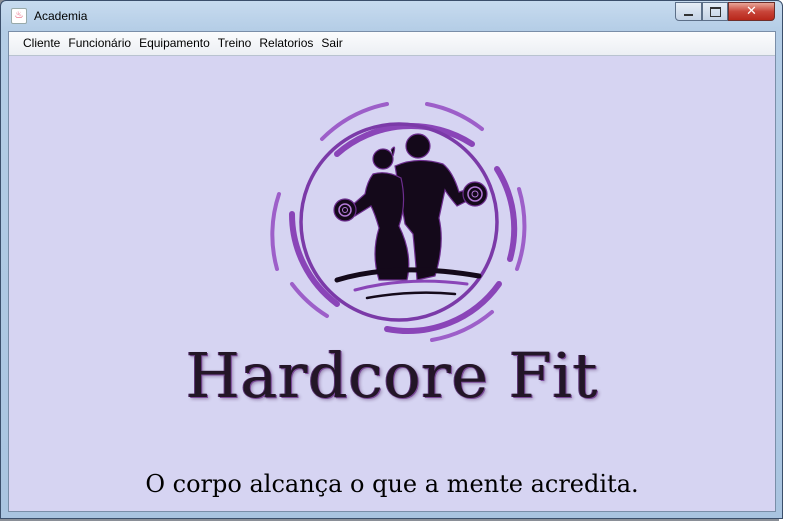 This screenshot has height=521, width=785. What do you see at coordinates (19, 16) in the screenshot?
I see `java-cup-icon: ♨` at bounding box center [19, 16].